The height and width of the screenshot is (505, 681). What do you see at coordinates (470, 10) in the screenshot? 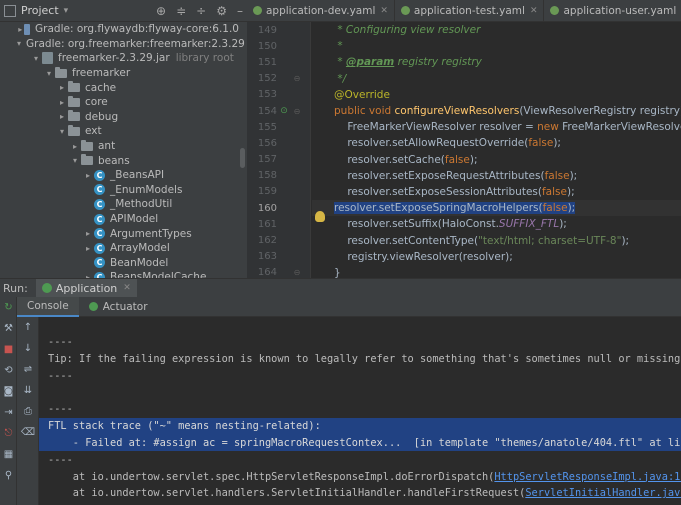
I see `editor-tab: application-test.yaml ✕` at bounding box center [470, 10].